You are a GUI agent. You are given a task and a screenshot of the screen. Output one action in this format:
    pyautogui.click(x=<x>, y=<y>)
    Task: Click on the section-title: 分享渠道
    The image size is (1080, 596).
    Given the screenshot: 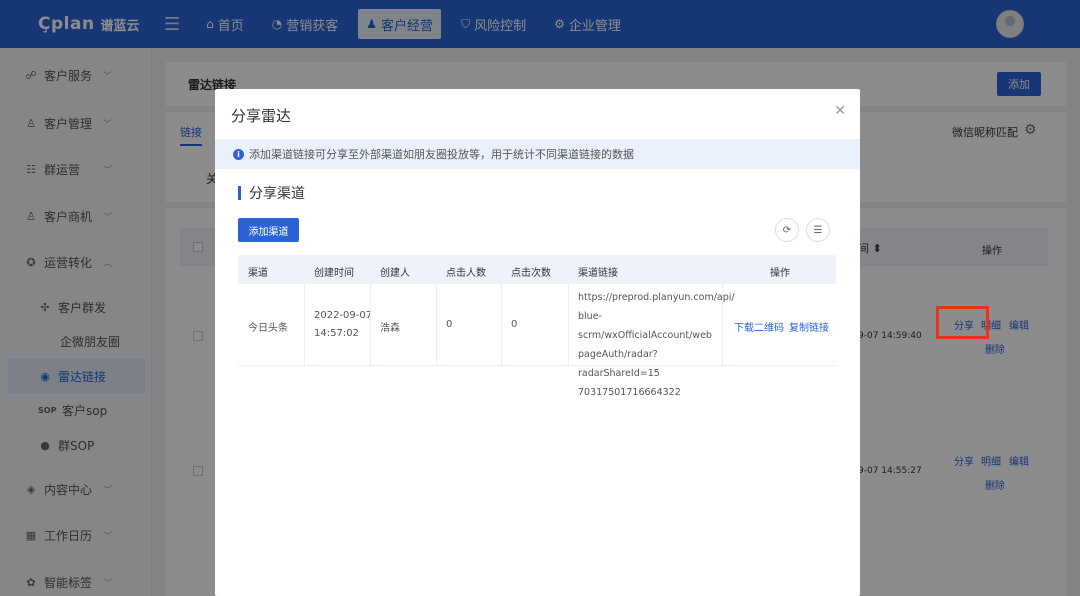 What is the action you would take?
    pyautogui.click(x=271, y=193)
    